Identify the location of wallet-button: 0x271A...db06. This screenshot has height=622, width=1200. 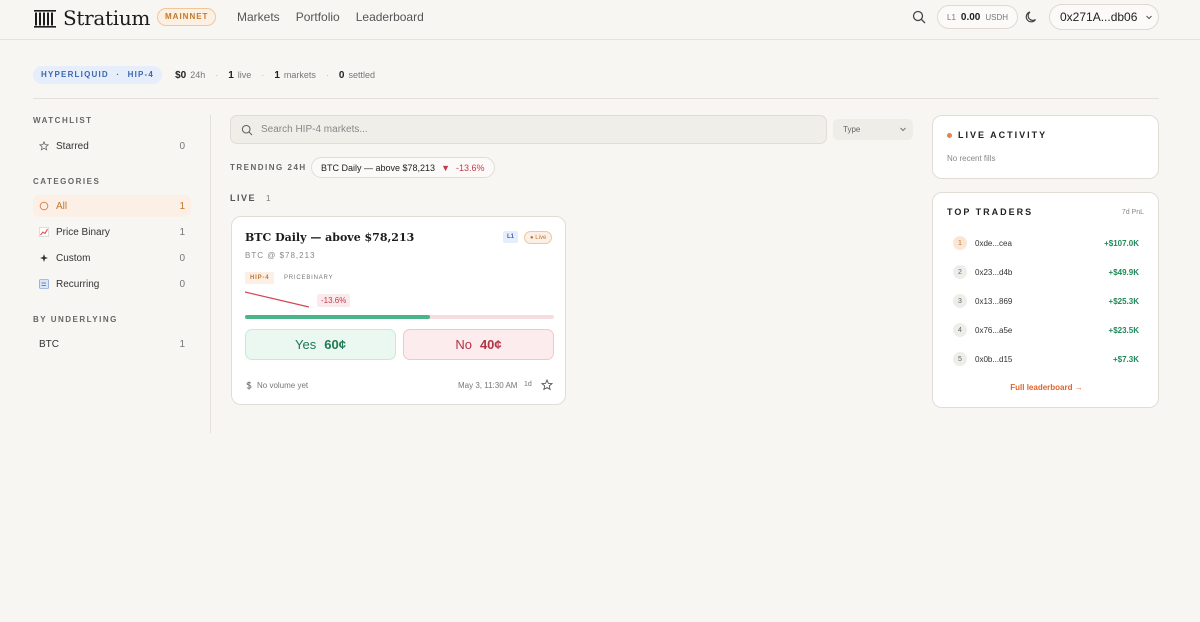
(1104, 17).